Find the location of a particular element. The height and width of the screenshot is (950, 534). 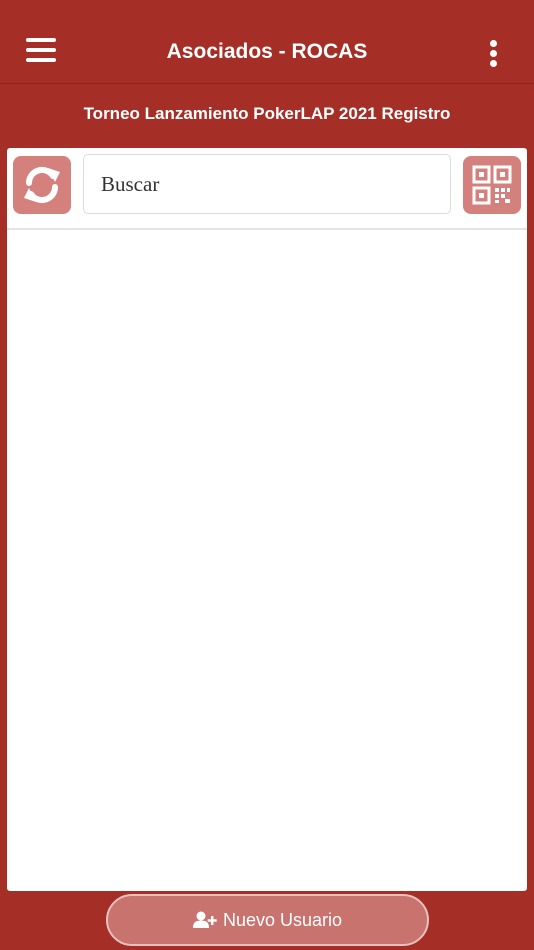

qr-scan-button is located at coordinates (492, 185).